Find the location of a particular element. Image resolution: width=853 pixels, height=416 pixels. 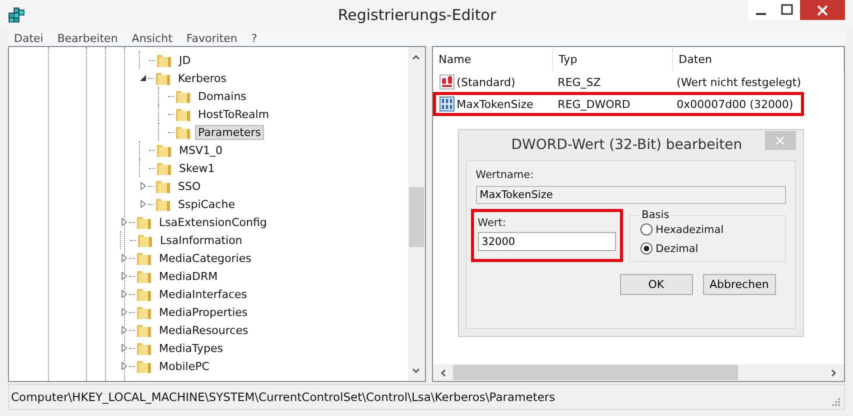

binary-value-icon is located at coordinates (446, 104).